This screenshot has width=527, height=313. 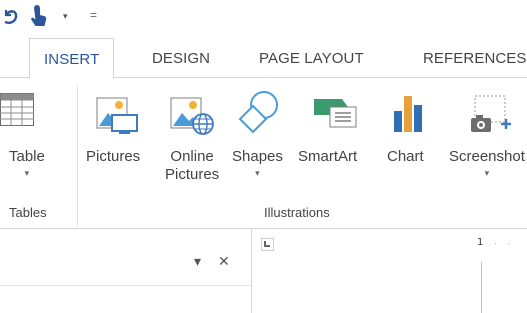 What do you see at coordinates (504, 243) in the screenshot?
I see `ruler-ticks: · ·` at bounding box center [504, 243].